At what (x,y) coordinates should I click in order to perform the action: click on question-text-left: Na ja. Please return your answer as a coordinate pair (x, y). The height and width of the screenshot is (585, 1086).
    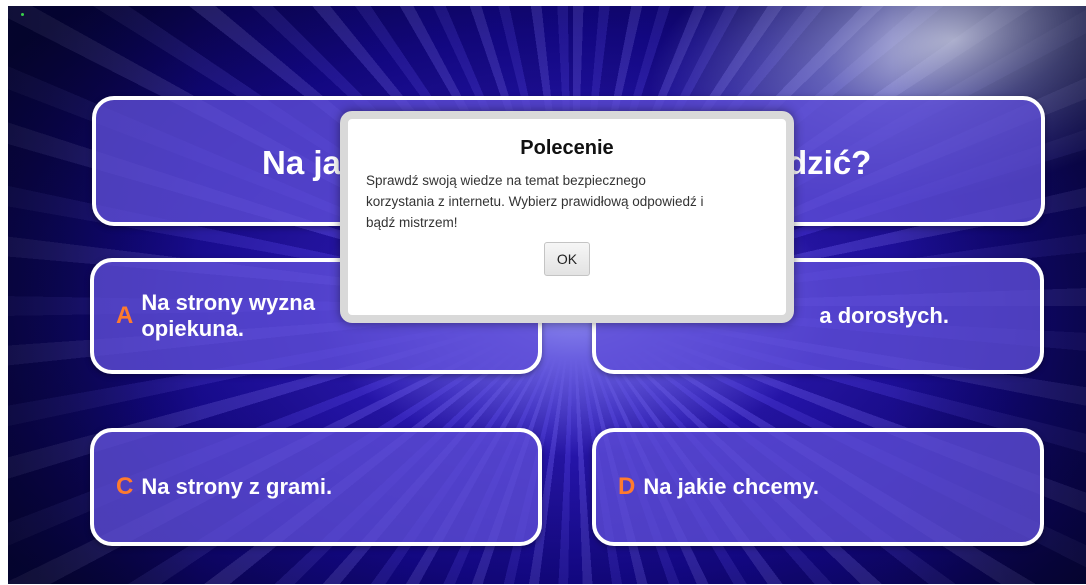
    Looking at the image, I should click on (301, 162).